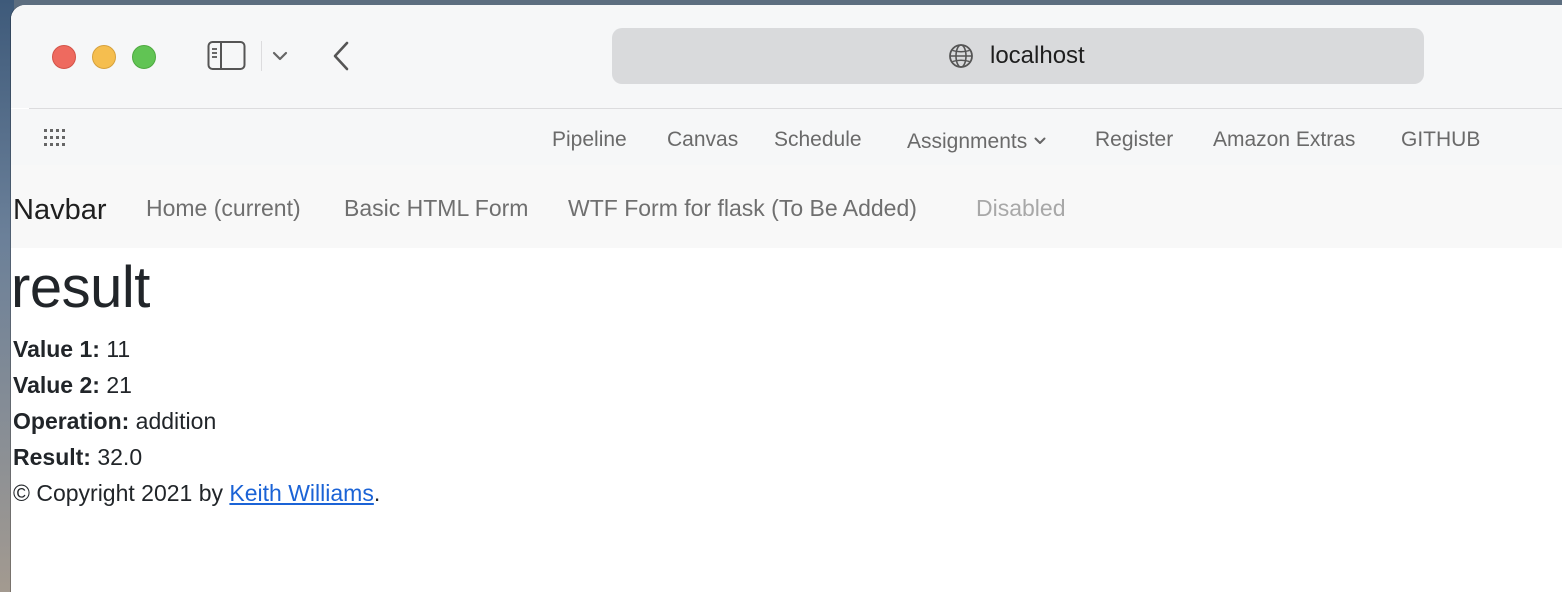 The image size is (1562, 592). What do you see at coordinates (227, 56) in the screenshot?
I see `sidebar-icon` at bounding box center [227, 56].